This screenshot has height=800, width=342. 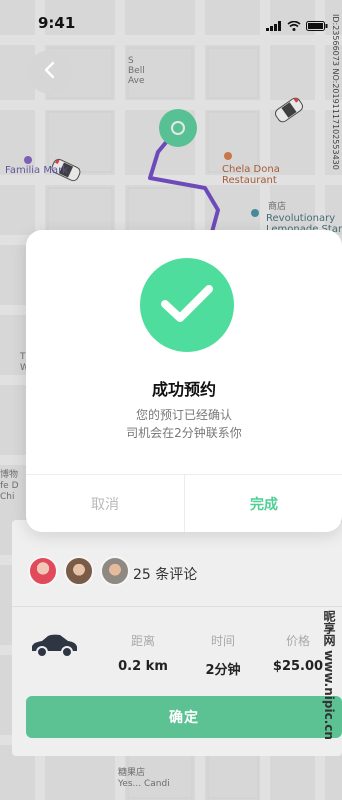 I want to click on success-badge, so click(x=187, y=305).